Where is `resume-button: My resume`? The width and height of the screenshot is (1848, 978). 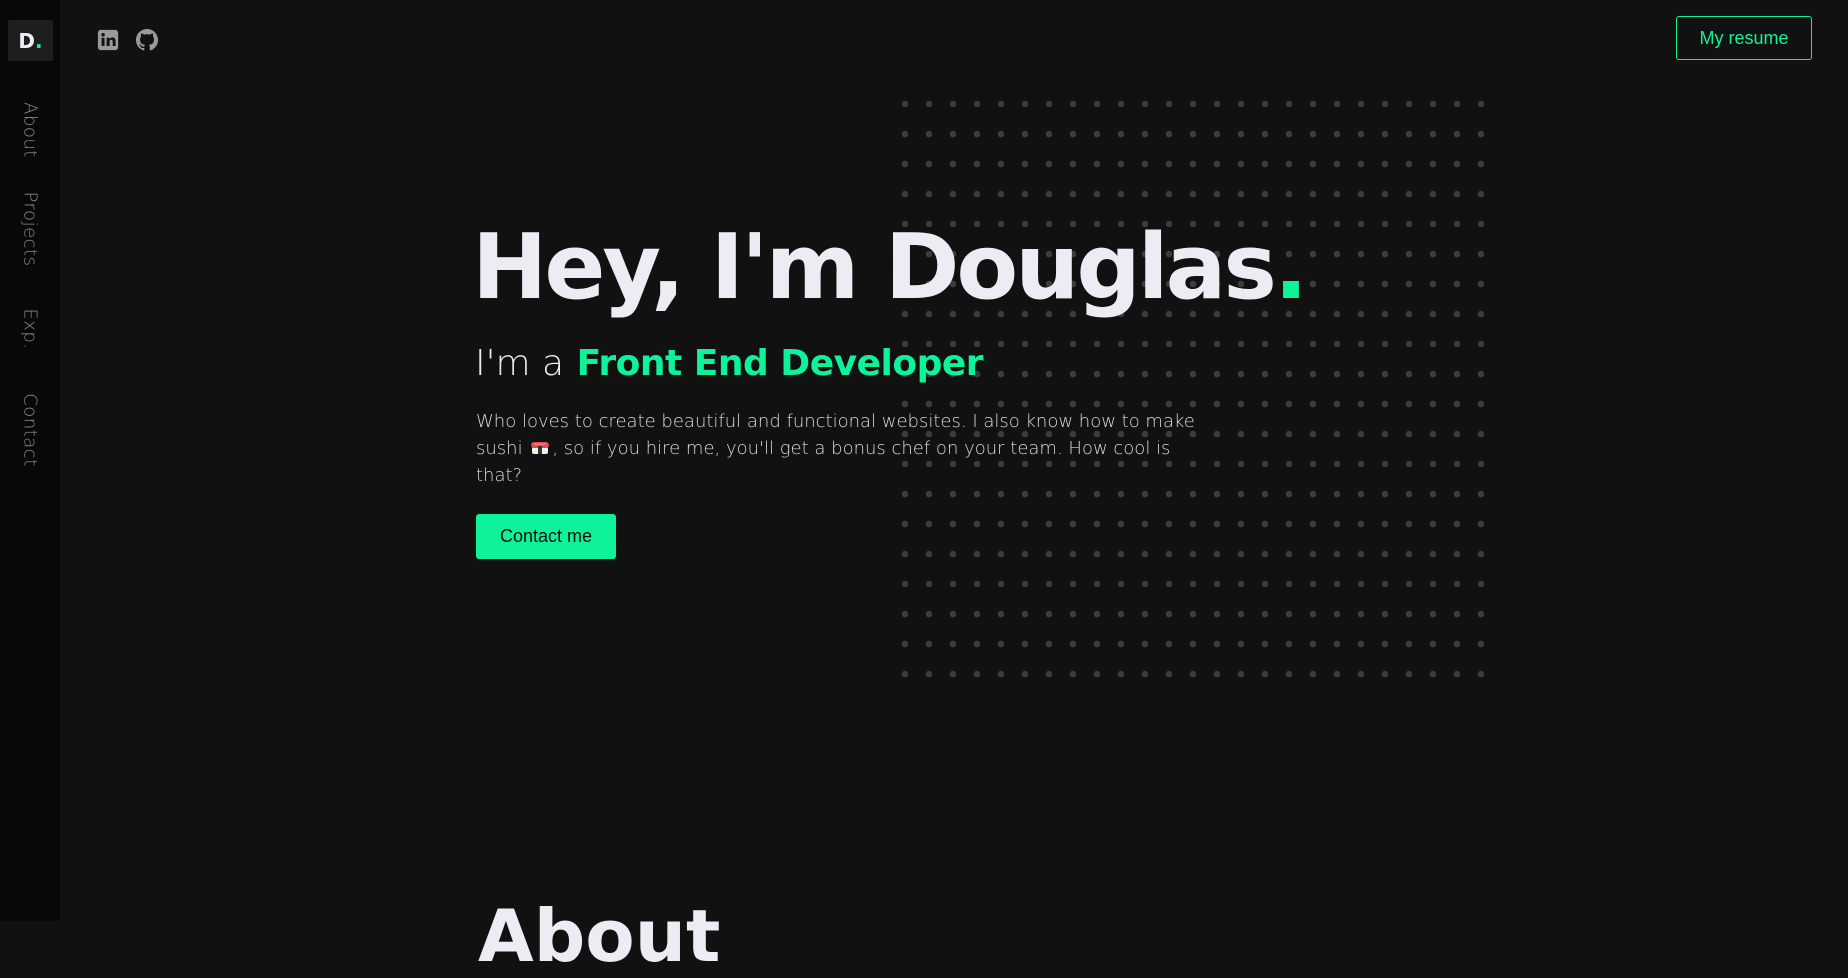
resume-button: My resume is located at coordinates (1744, 38).